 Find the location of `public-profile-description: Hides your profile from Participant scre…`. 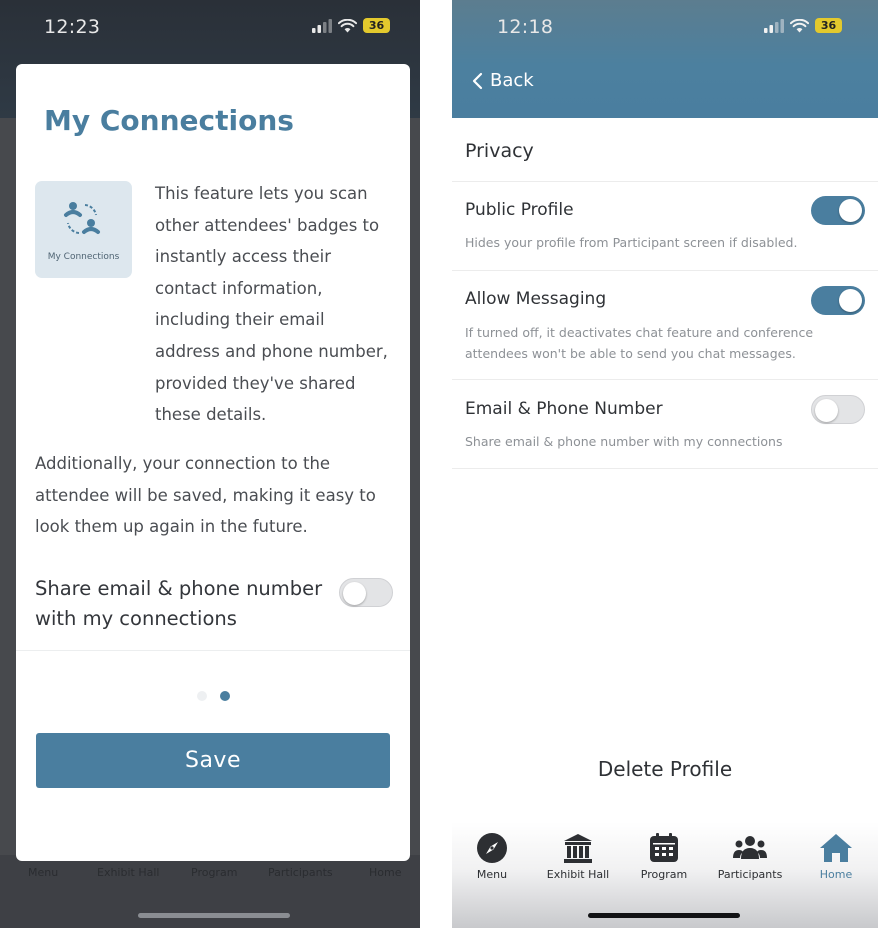

public-profile-description: Hides your profile from Participant scre… is located at coordinates (655, 242).